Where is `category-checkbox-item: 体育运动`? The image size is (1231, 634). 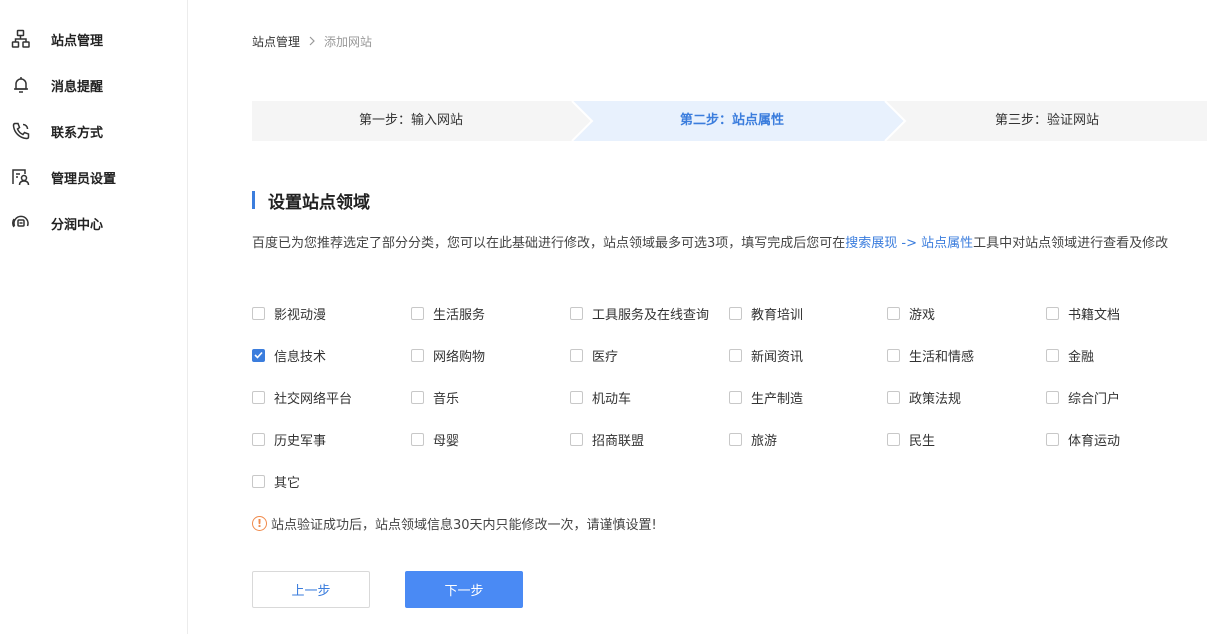
category-checkbox-item: 体育运动 is located at coordinates (1083, 439).